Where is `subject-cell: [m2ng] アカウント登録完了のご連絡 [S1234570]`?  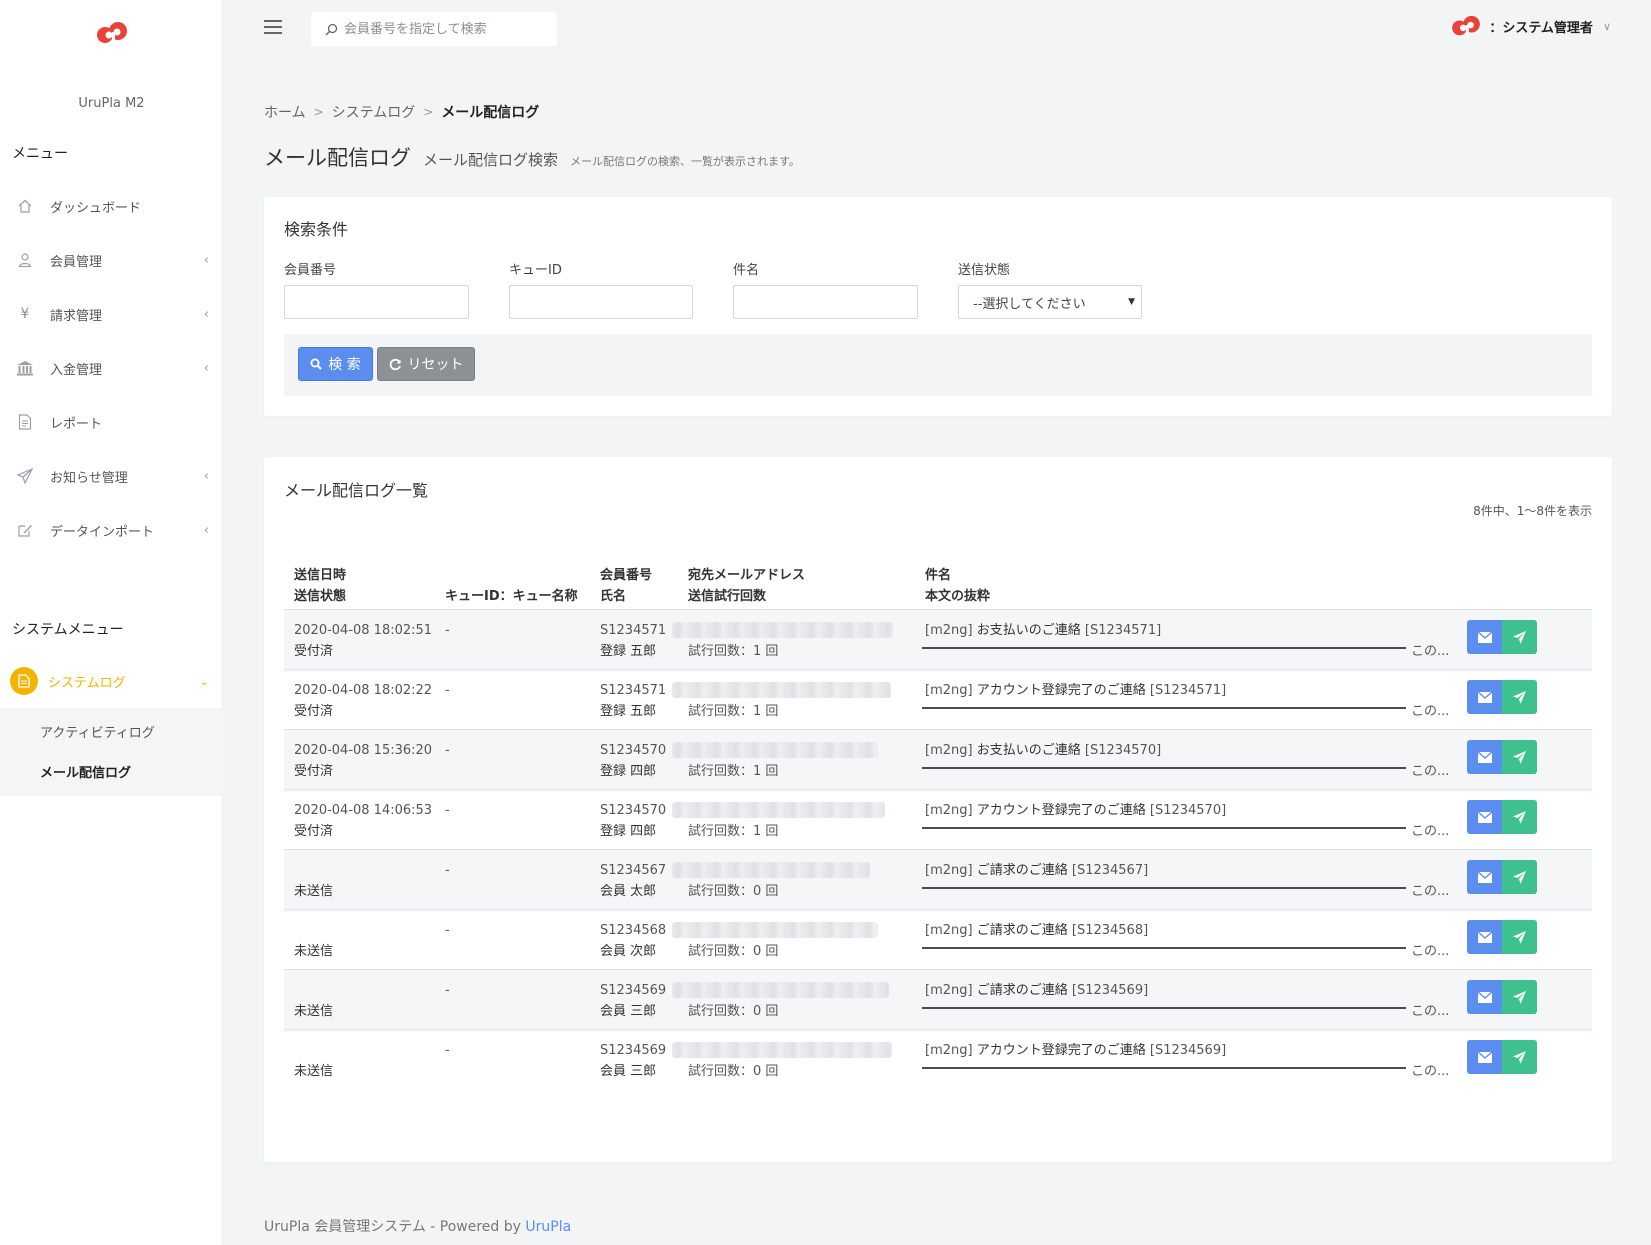
subject-cell: [m2ng] アカウント登録完了のご連絡 [S1234570] is located at coordinates (1075, 810).